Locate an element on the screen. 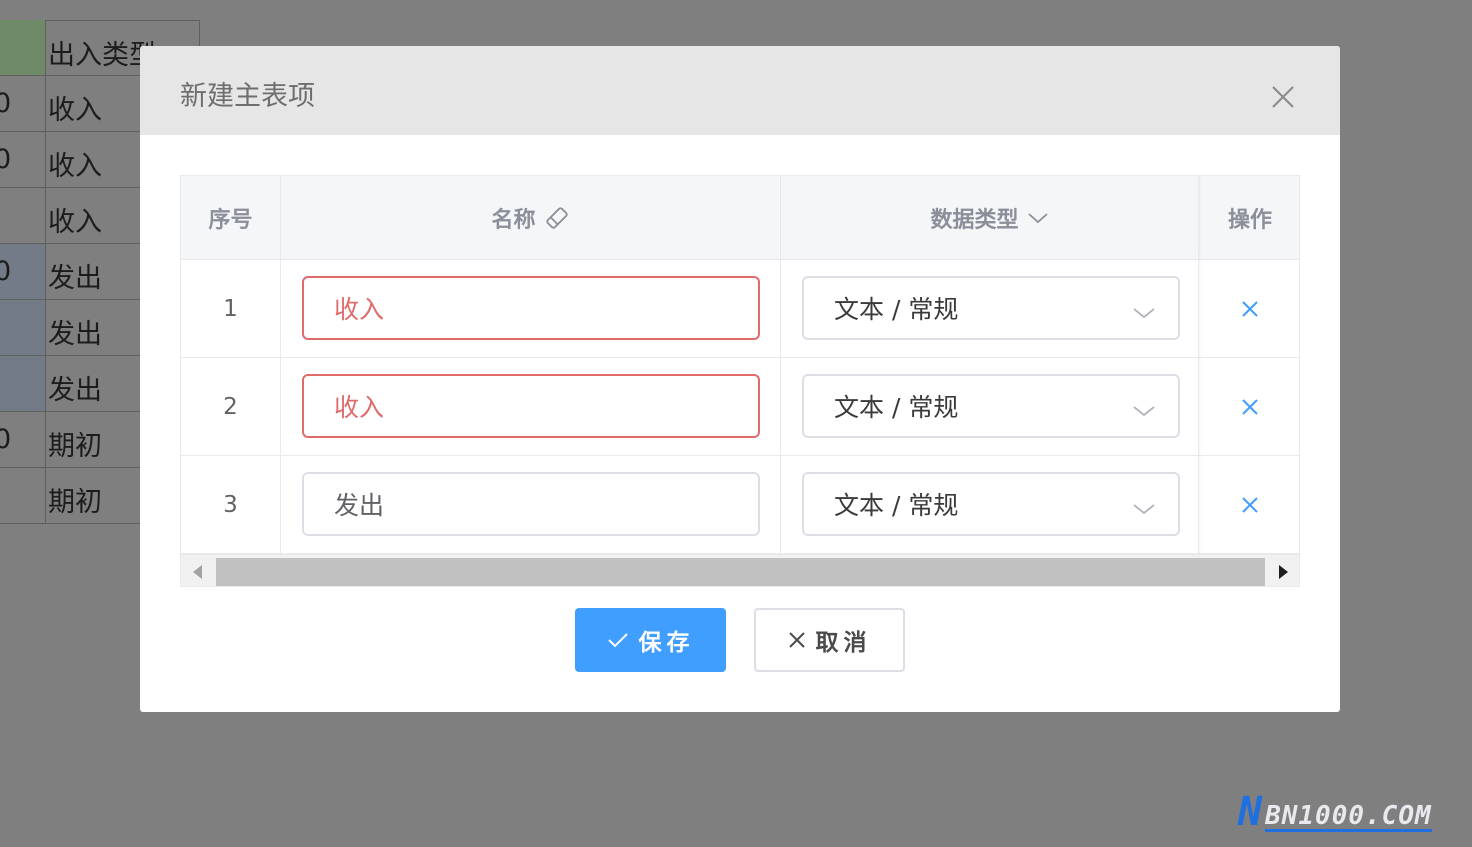 The height and width of the screenshot is (847, 1472). scroll-left-arrow-icon is located at coordinates (197, 572).